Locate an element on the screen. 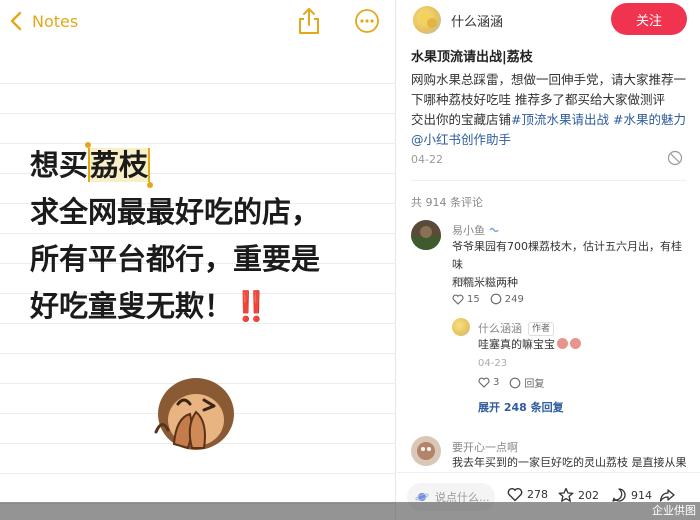 Image resolution: width=700 pixels, height=520 pixels. mention-link: @小红书创作助手 is located at coordinates (461, 139).